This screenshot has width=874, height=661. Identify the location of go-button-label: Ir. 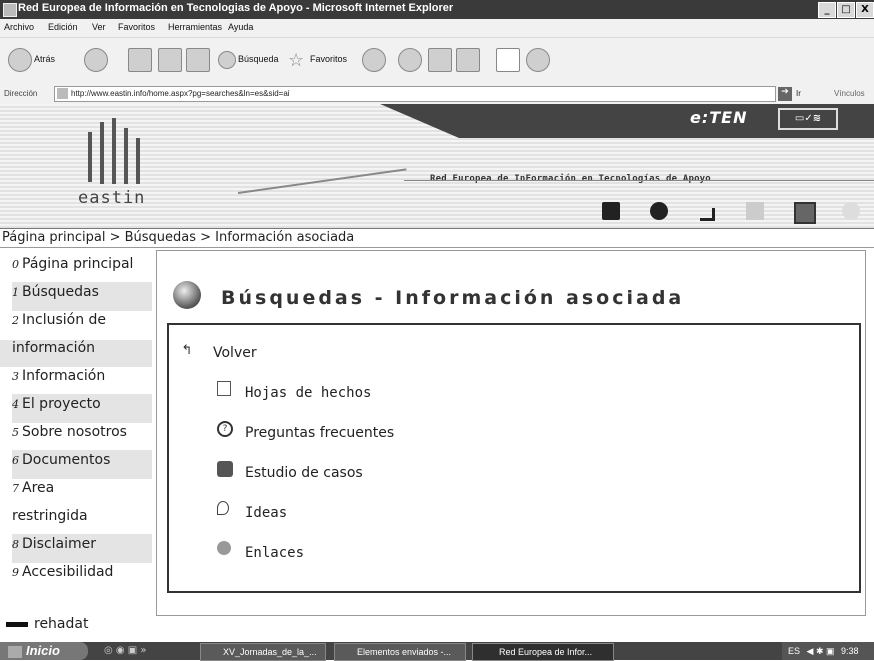
(798, 93).